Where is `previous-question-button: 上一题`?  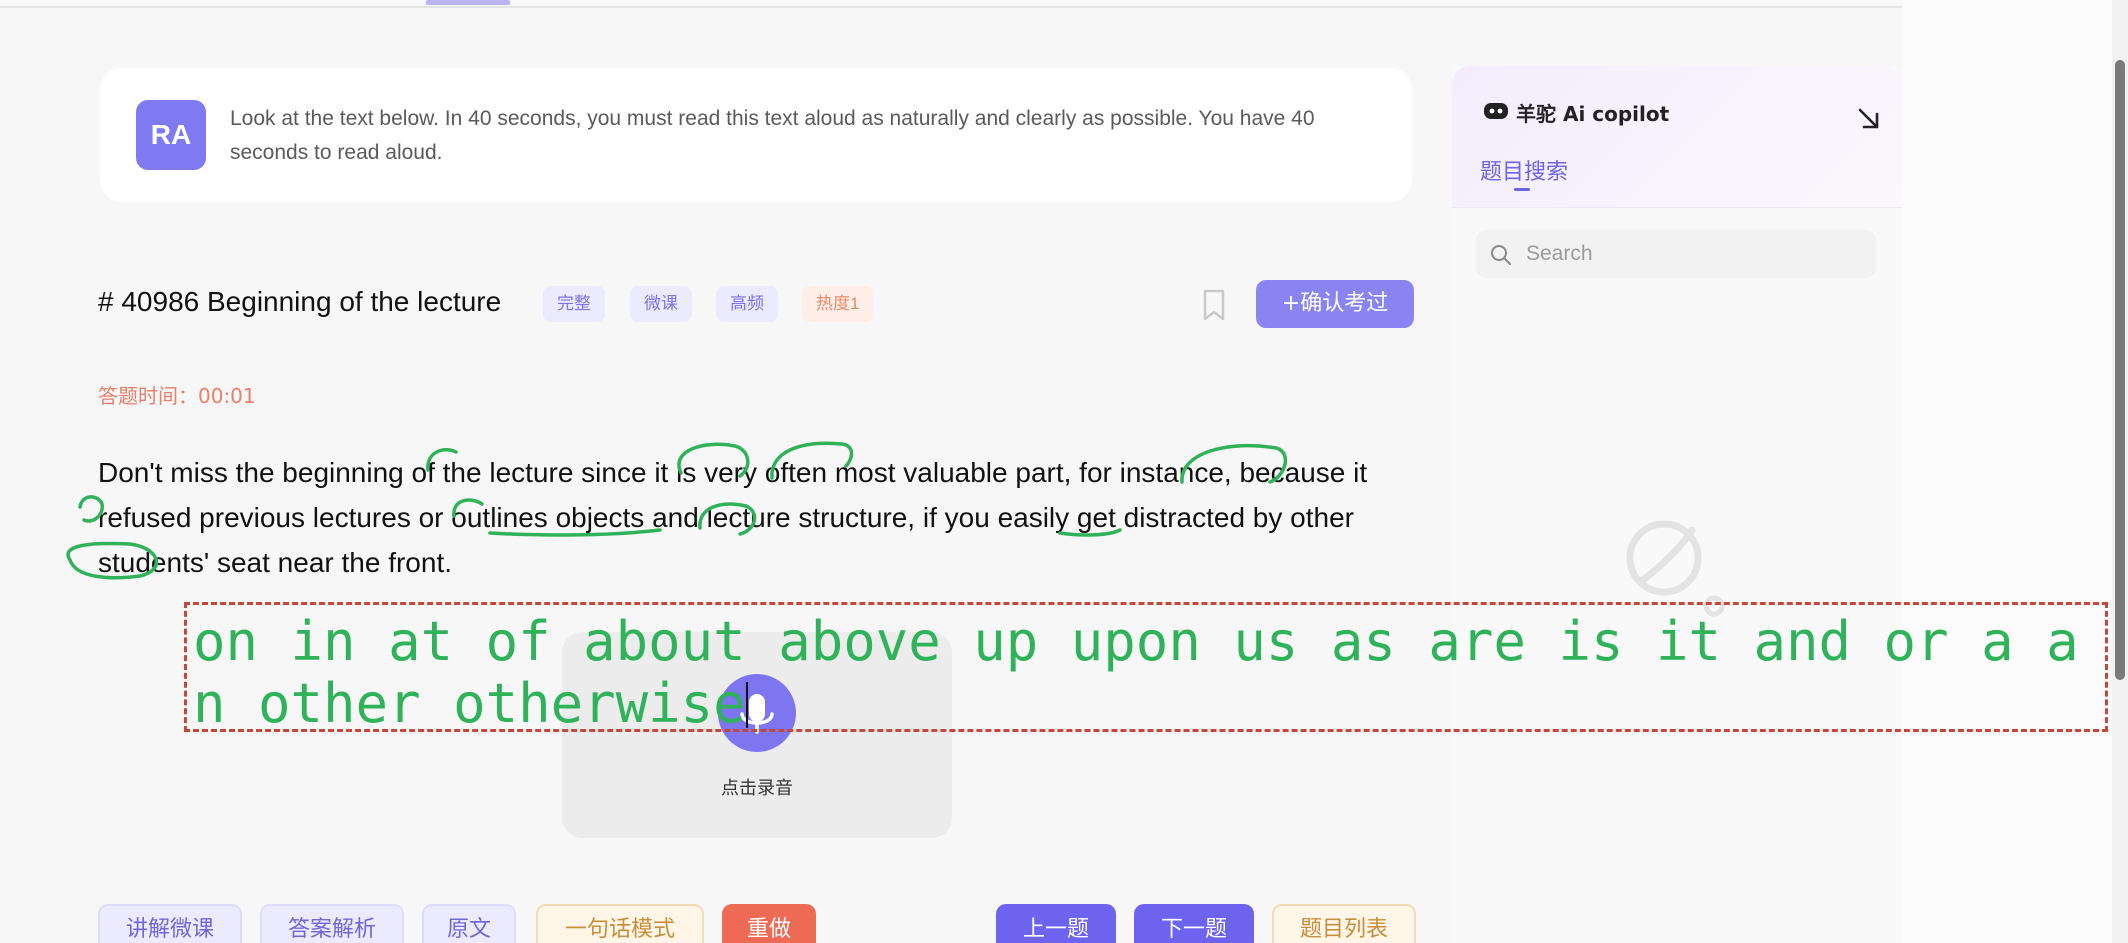 previous-question-button: 上一题 is located at coordinates (1056, 923).